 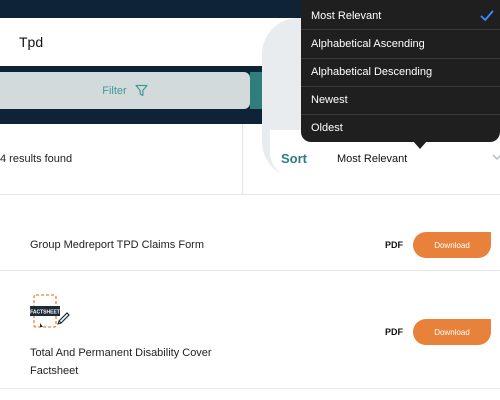 I want to click on checkmark-icon, so click(x=487, y=15).